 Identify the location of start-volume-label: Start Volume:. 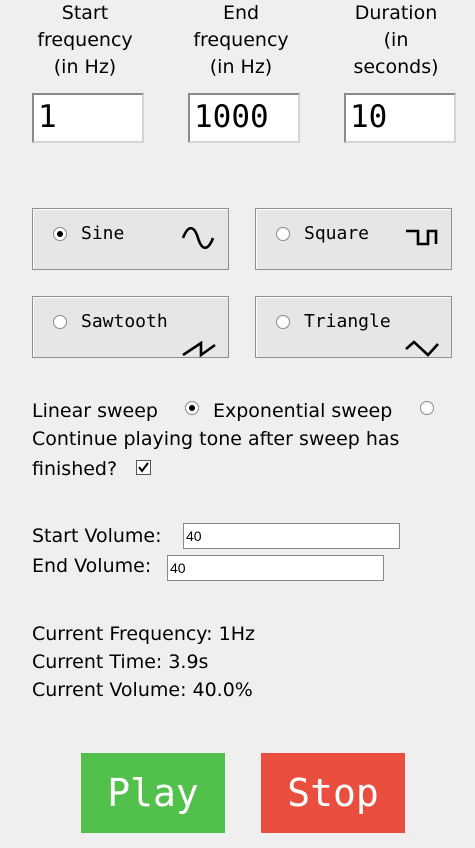
(97, 536).